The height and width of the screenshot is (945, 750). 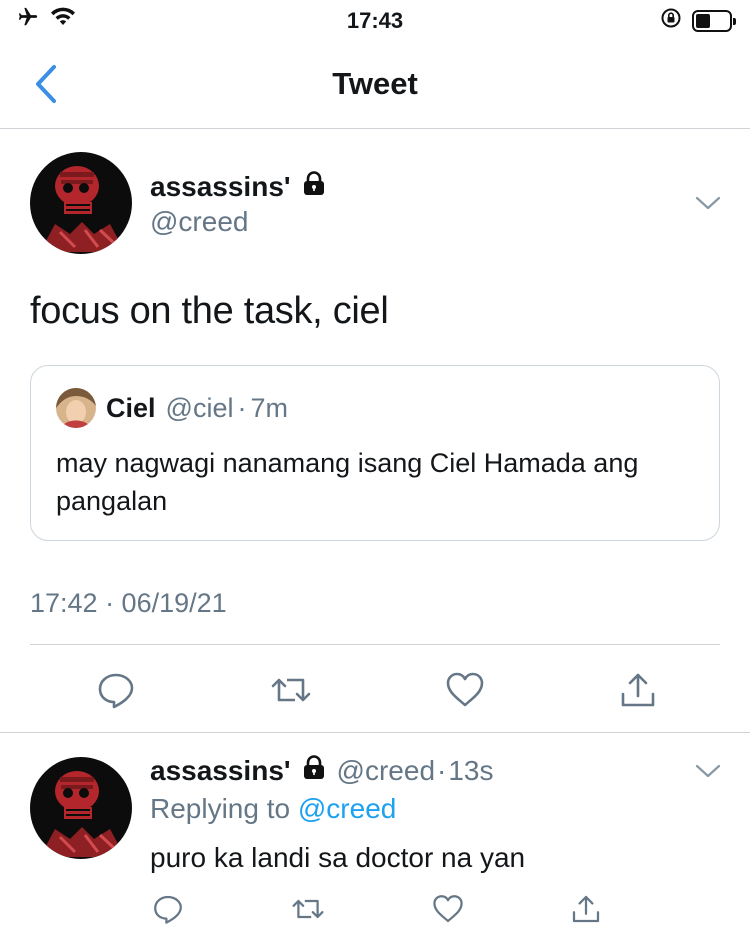 I want to click on replying-to-label: Replying to, so click(x=220, y=808).